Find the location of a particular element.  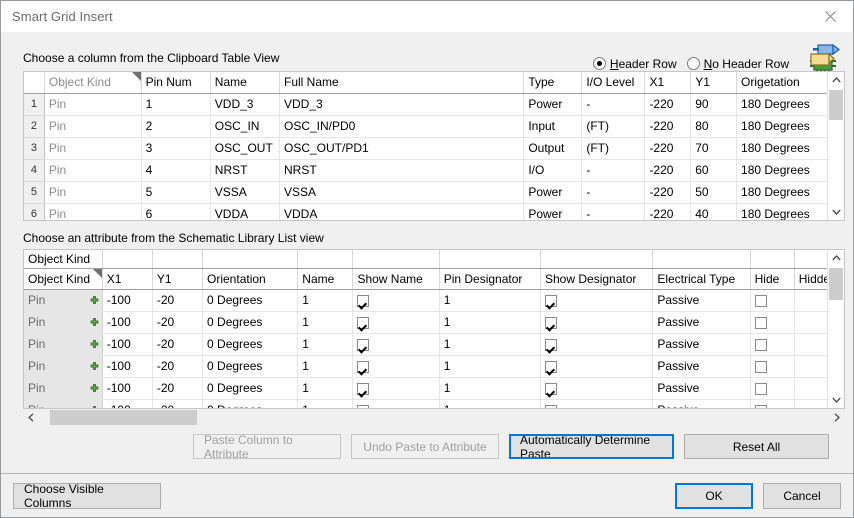

cell-type: I/O is located at coordinates (553, 170).